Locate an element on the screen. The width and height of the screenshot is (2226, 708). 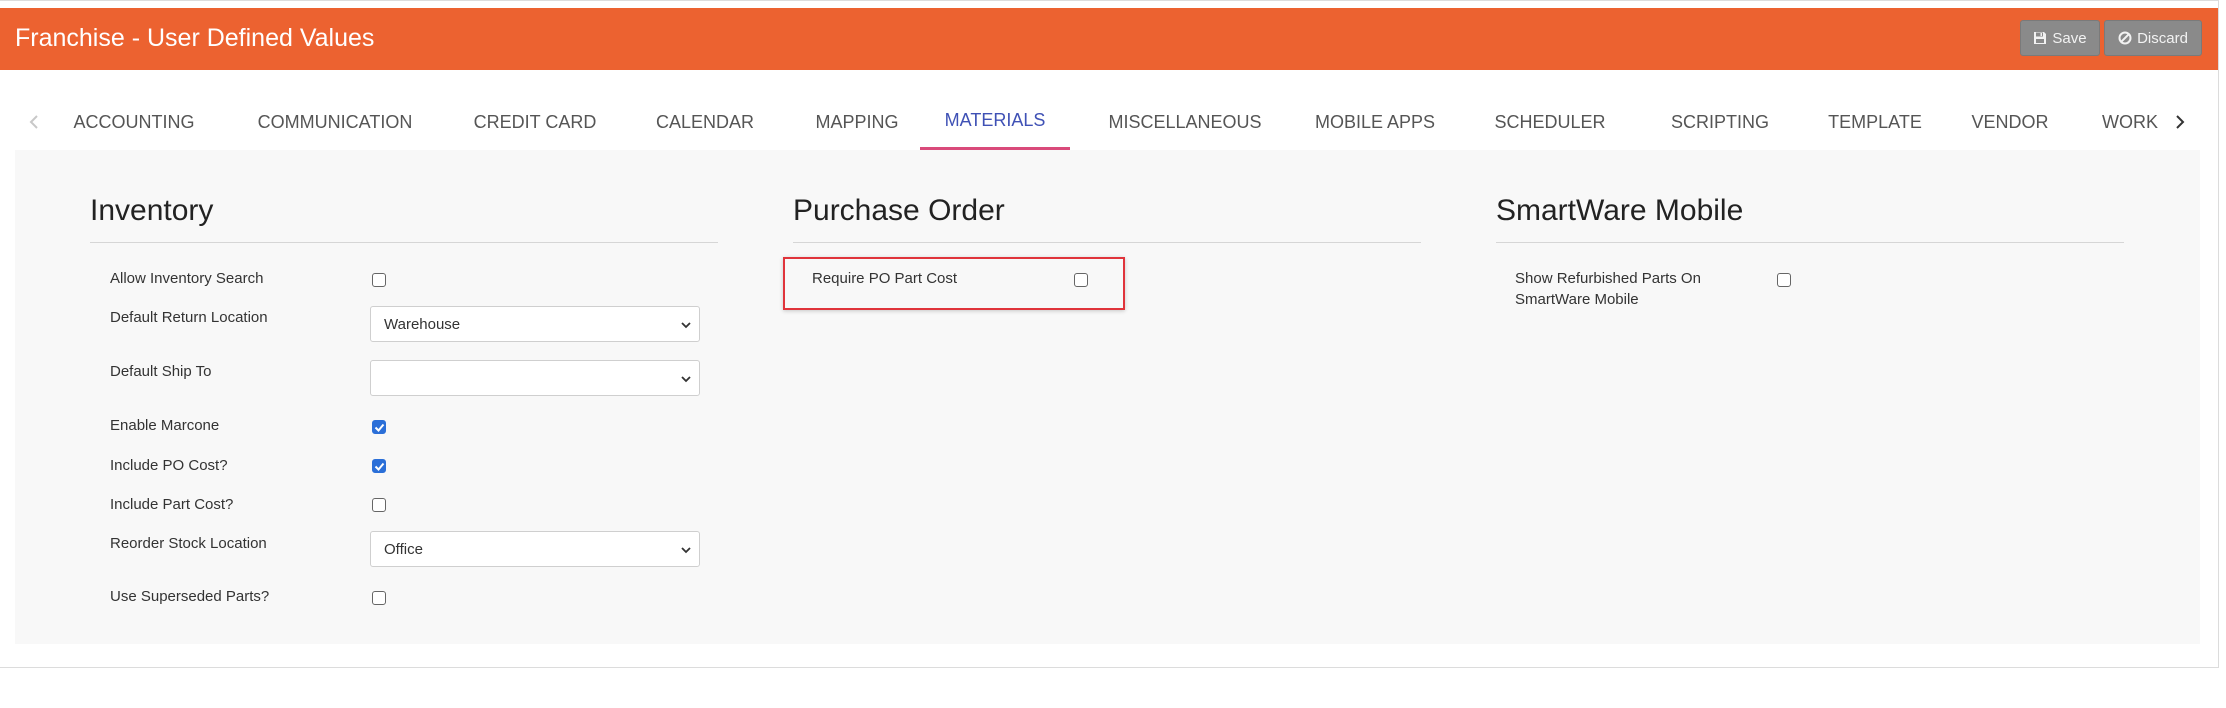
tab-scheduler: SCHEDULER is located at coordinates (1550, 122).